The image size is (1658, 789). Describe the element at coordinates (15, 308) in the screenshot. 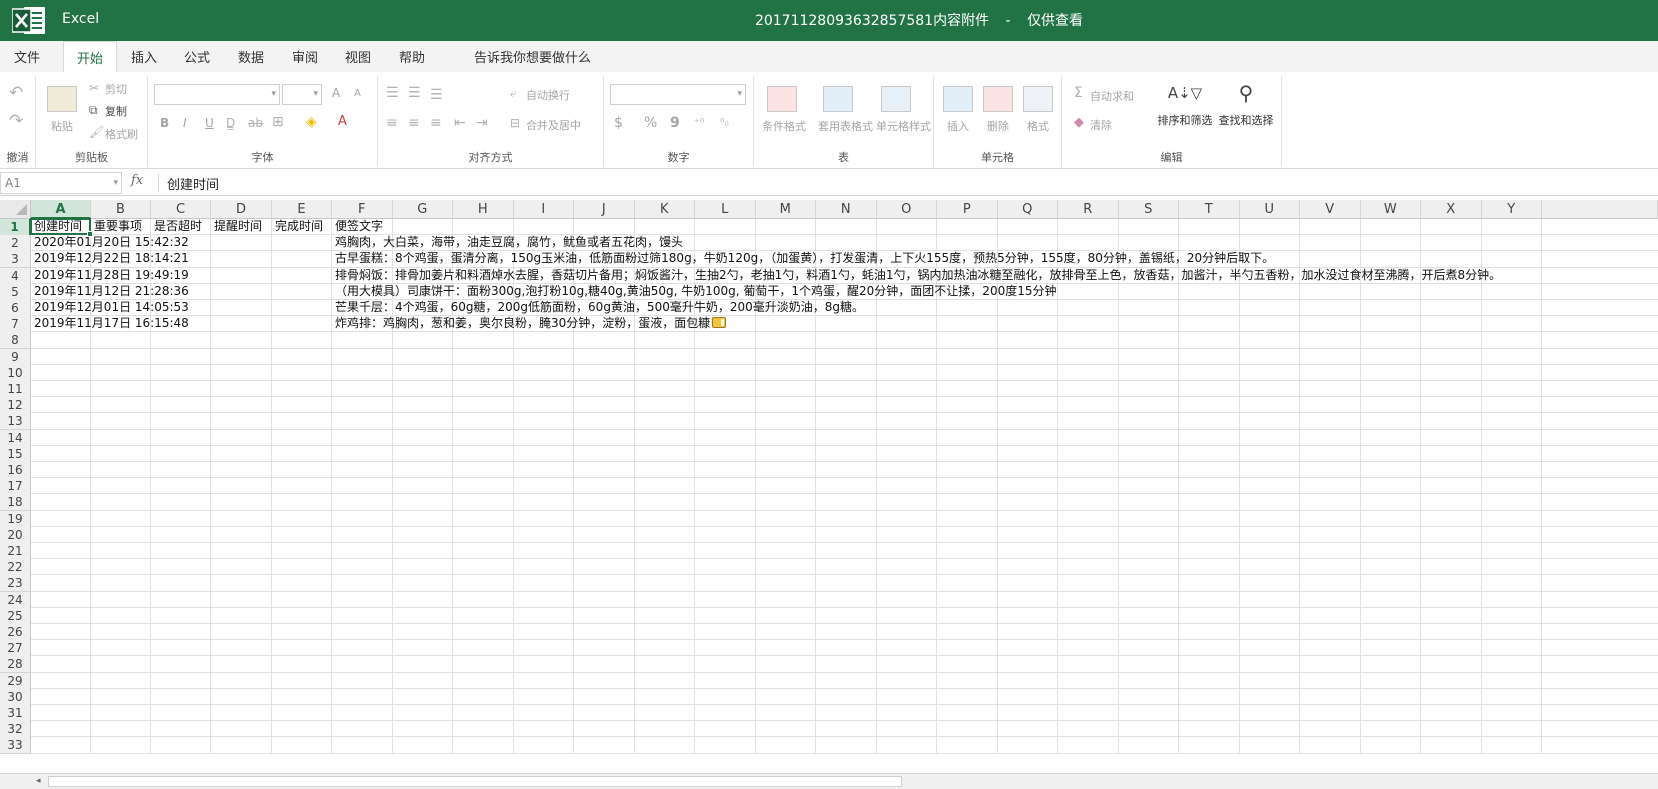

I see `row-header: 6` at that location.